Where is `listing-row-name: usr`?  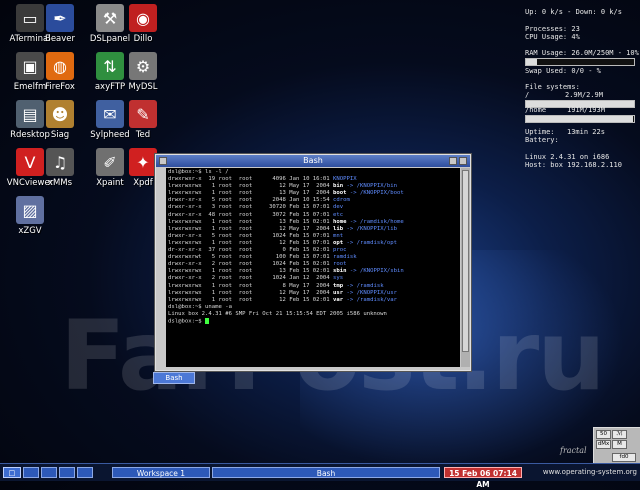
listing-row-name: usr is located at coordinates (338, 292).